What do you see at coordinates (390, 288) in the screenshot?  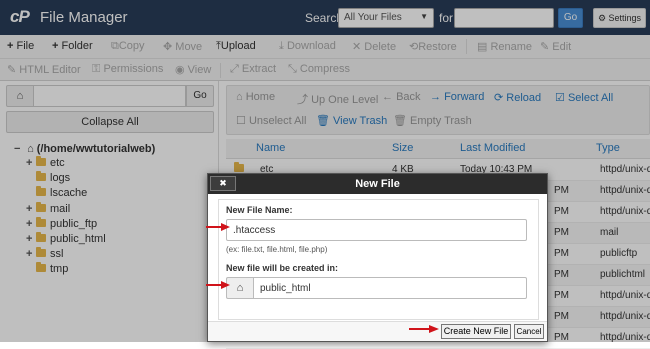 I see `location-input: public_html` at bounding box center [390, 288].